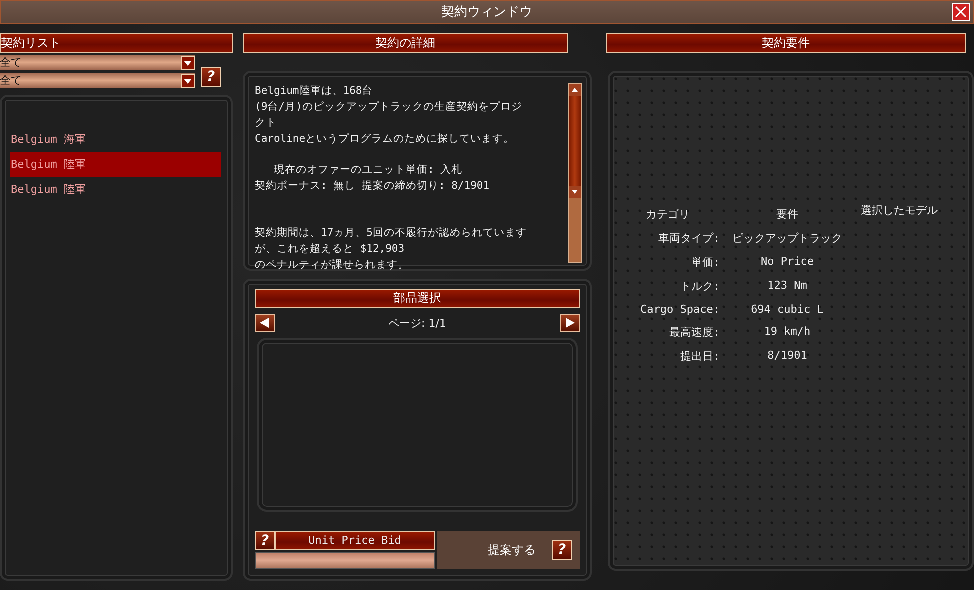 This screenshot has height=590, width=974. What do you see at coordinates (355, 540) in the screenshot?
I see `bid-label: Unit Price Bid` at bounding box center [355, 540].